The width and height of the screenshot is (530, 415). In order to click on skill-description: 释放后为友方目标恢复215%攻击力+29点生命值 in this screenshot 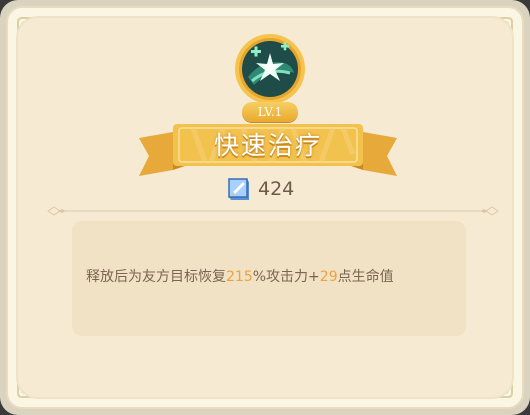, I will do `click(271, 277)`.